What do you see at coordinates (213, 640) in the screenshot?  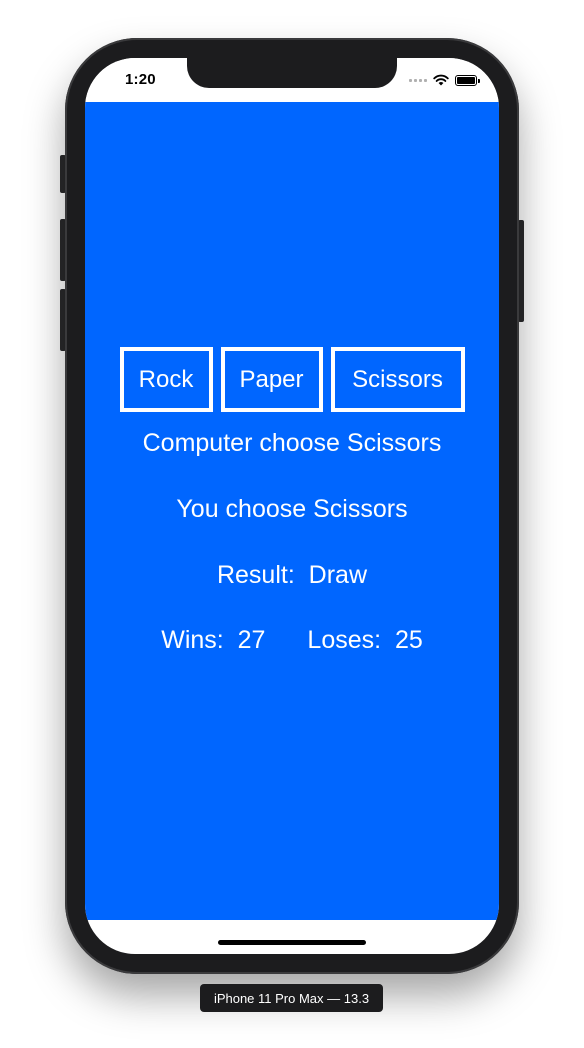 I see `wins-label: Wins: 27` at bounding box center [213, 640].